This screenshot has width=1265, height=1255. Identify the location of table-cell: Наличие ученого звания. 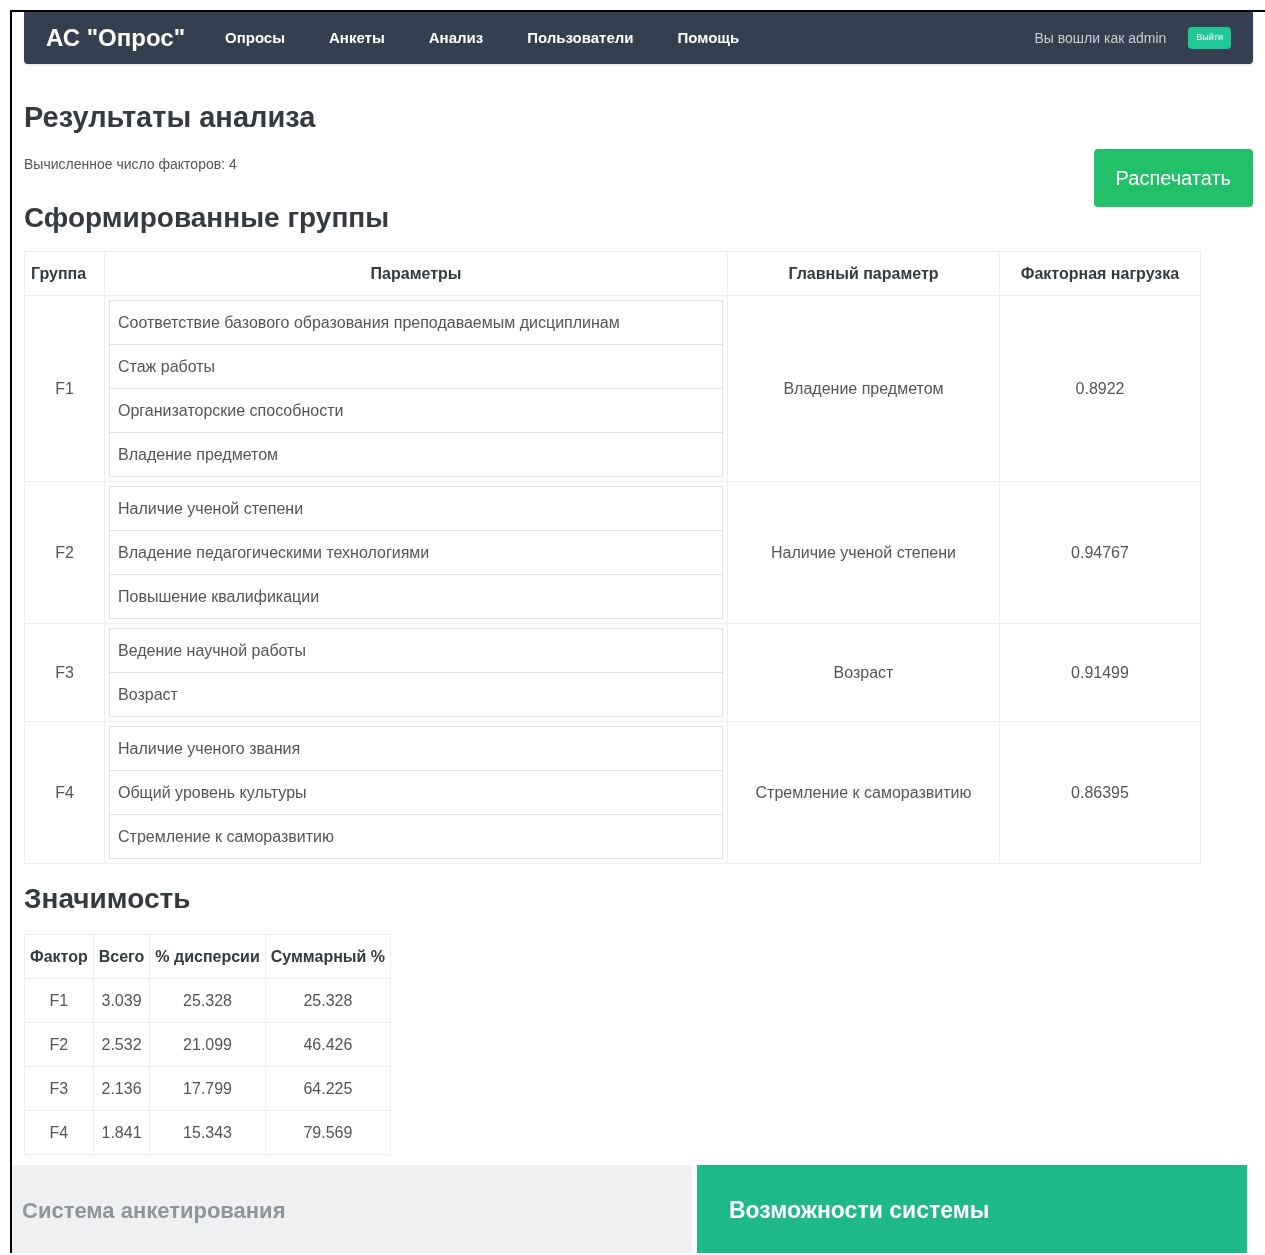
(416, 748).